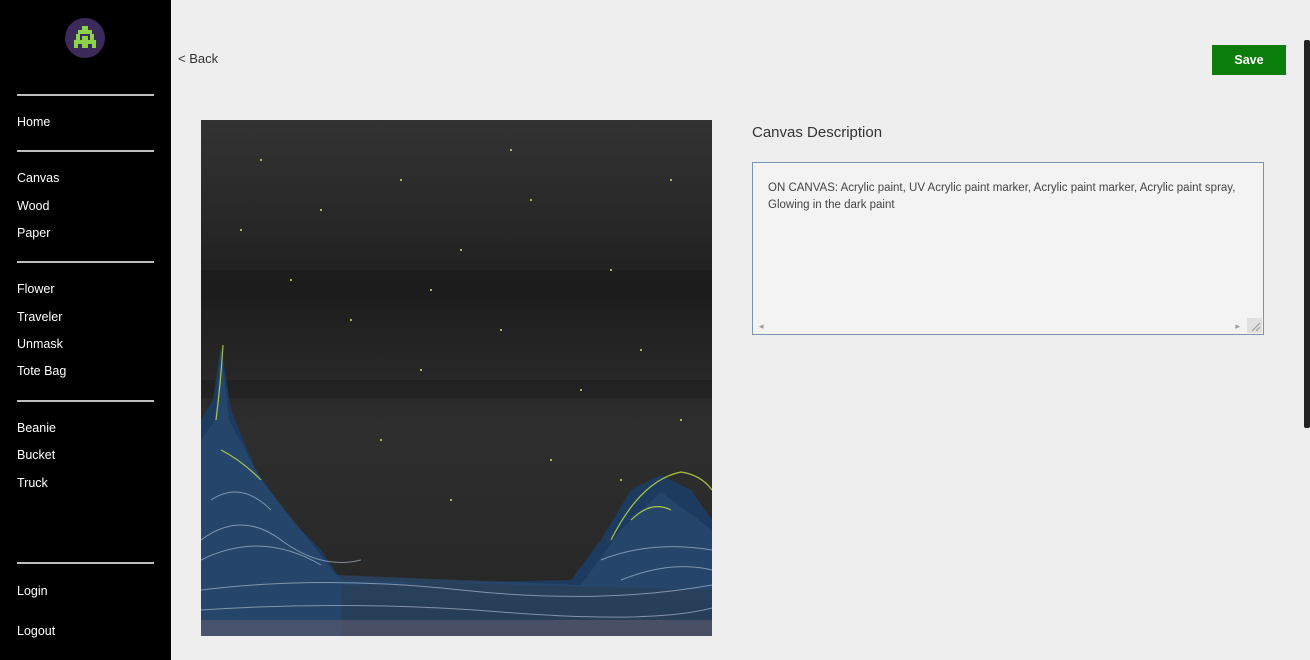  I want to click on sidebar-item-logout: Logout, so click(36, 631).